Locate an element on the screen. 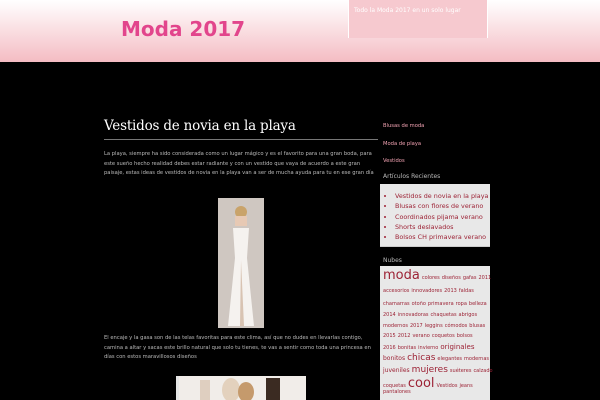  tag-link: 2016 is located at coordinates (389, 348).